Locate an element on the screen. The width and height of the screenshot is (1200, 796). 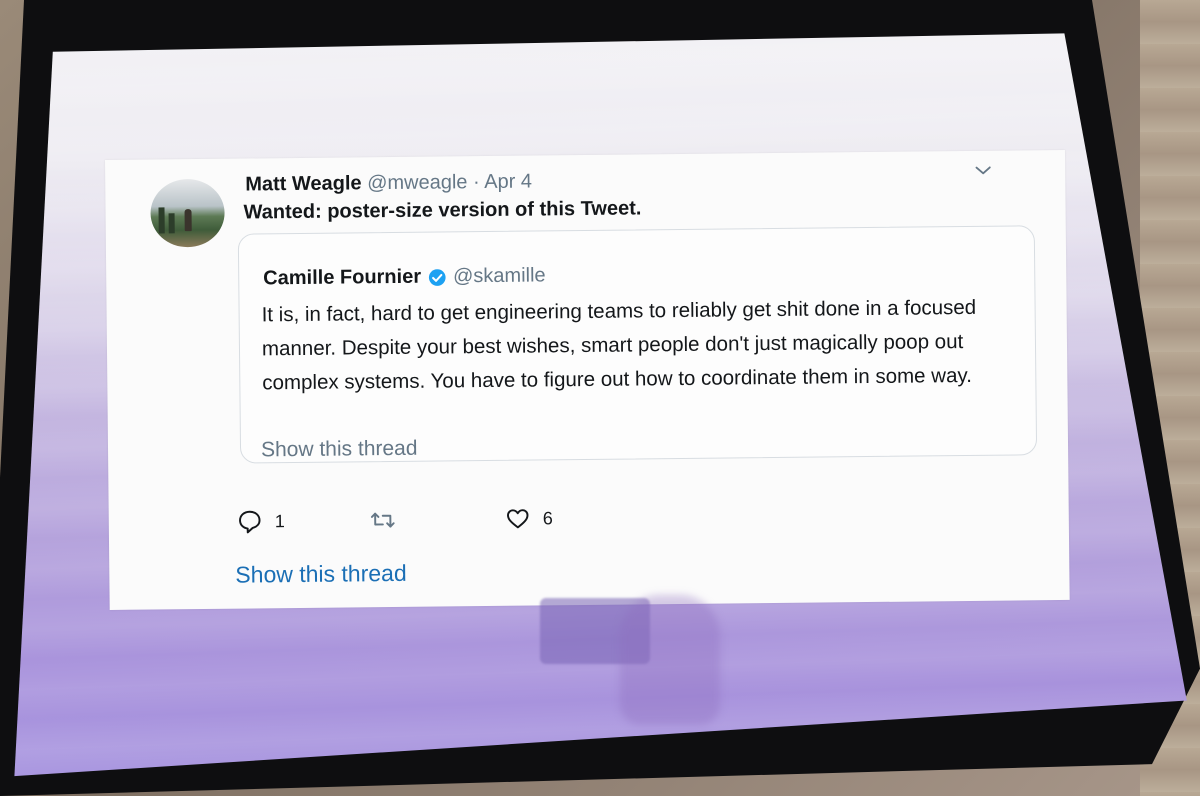
show-thread-link: Show this thread is located at coordinates (321, 574).